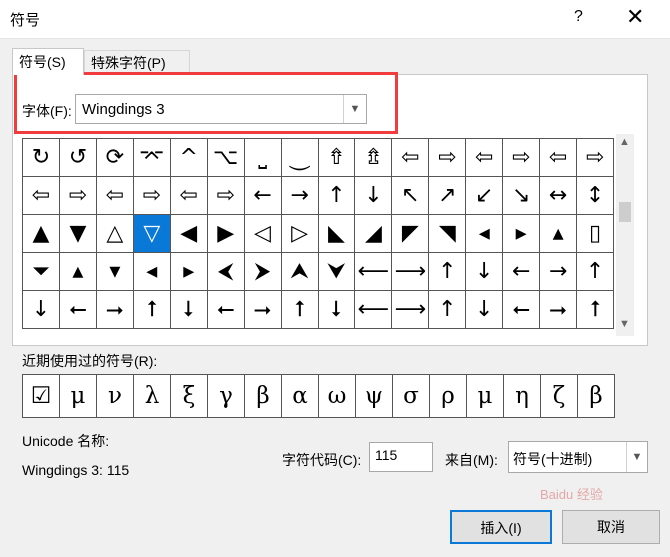  What do you see at coordinates (226, 272) in the screenshot?
I see `symbol-cell: ⮜` at bounding box center [226, 272].